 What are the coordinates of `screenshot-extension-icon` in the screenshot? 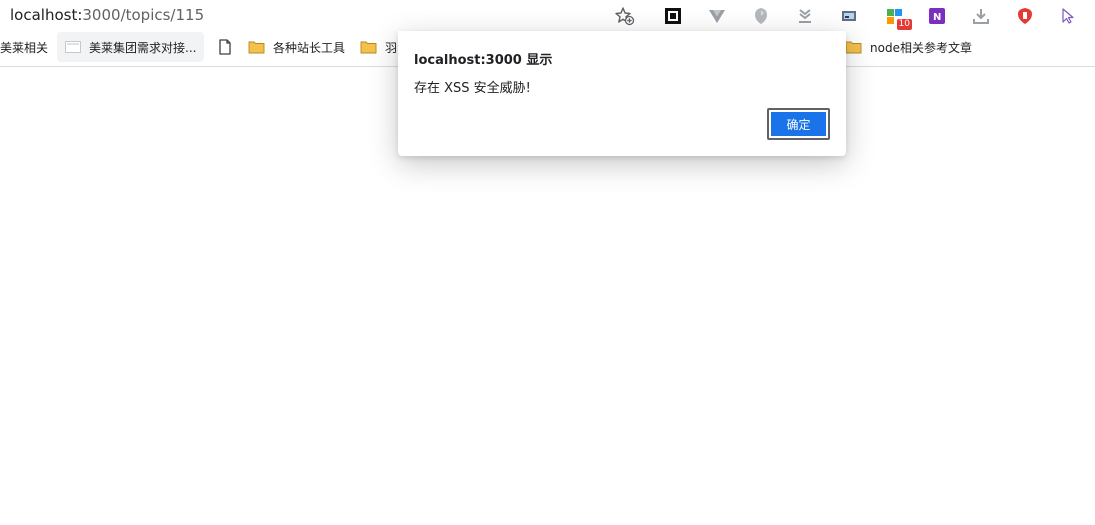 It's located at (849, 16).